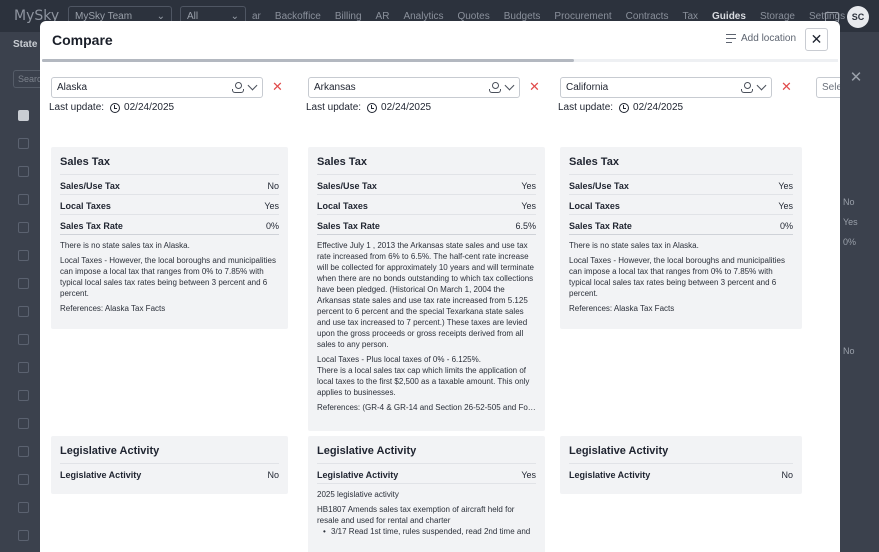 This screenshot has height=552, width=879. Describe the element at coordinates (358, 494) in the screenshot. I see `card-paragraph: 2025 legislative activity` at that location.